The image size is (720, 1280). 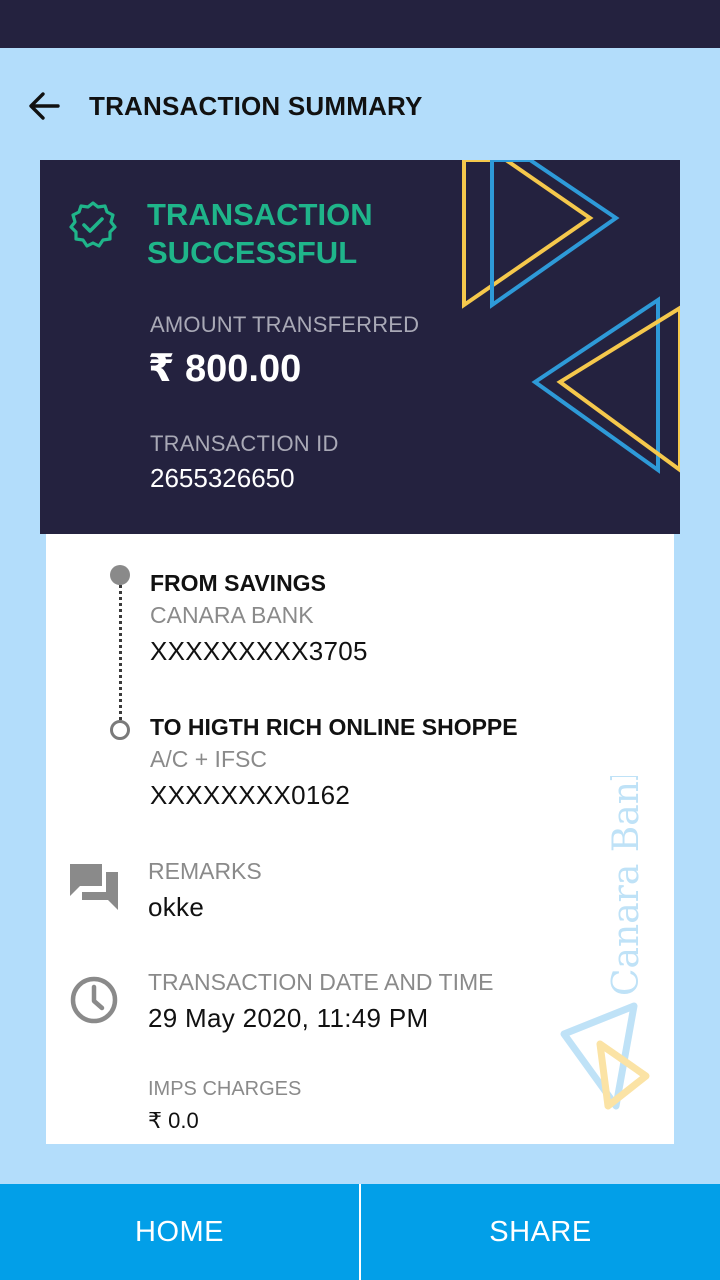 I want to click on transaction-id-value: 2655326650, so click(x=222, y=478).